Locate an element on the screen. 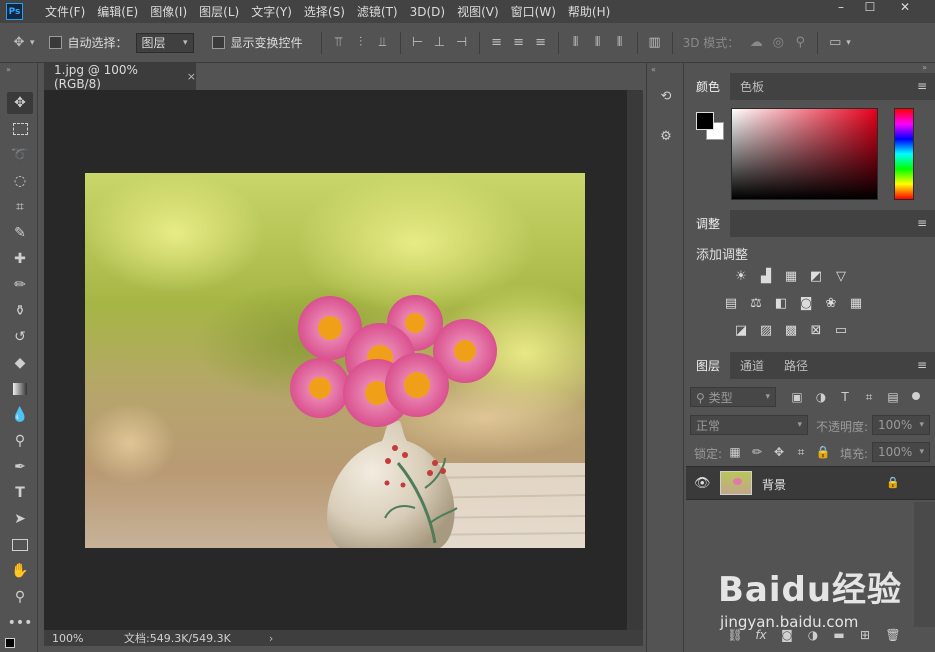 This screenshot has width=935, height=652. history-panel-icon: ⟲ is located at coordinates (666, 96).